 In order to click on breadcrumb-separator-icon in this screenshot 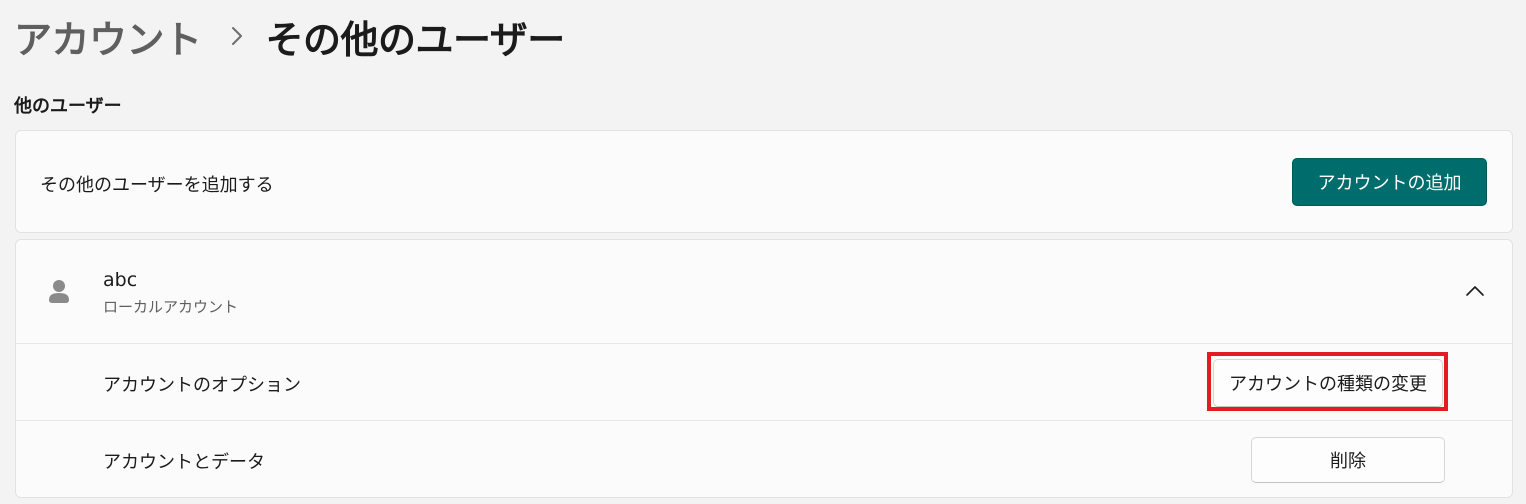, I will do `click(237, 36)`.